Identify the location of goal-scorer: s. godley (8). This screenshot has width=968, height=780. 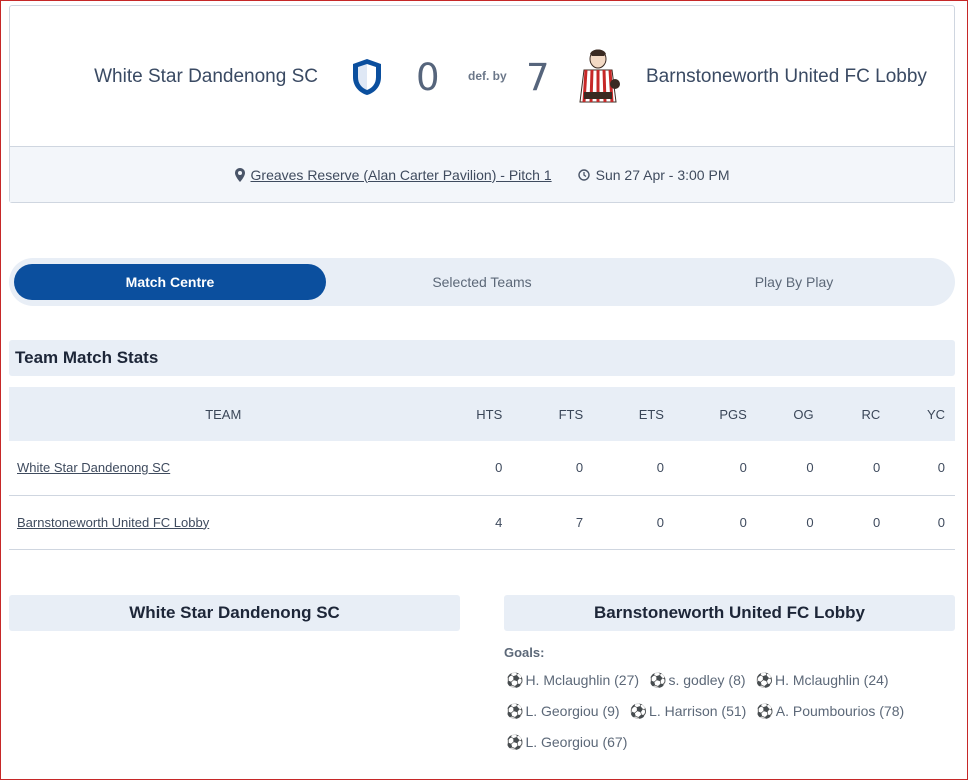
(707, 680).